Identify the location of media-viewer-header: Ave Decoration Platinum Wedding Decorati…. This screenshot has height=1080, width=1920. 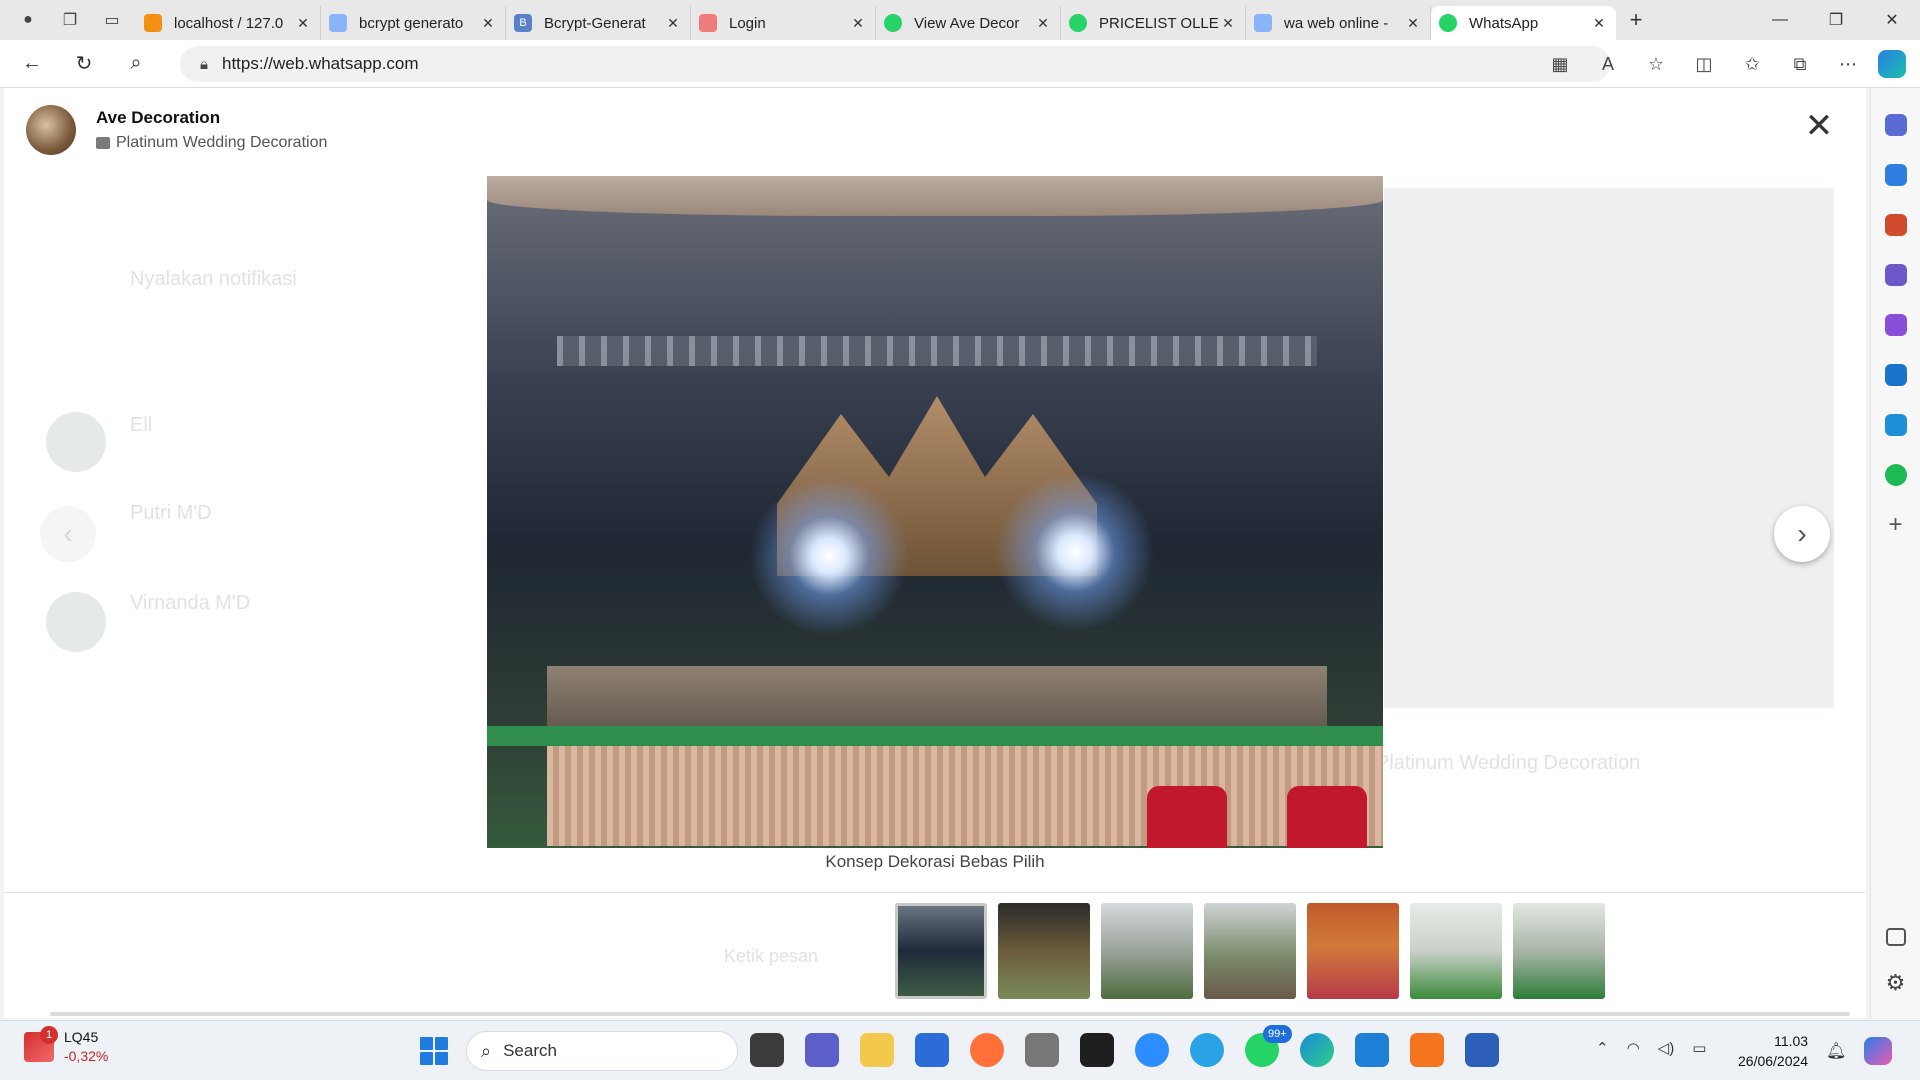
(176, 130).